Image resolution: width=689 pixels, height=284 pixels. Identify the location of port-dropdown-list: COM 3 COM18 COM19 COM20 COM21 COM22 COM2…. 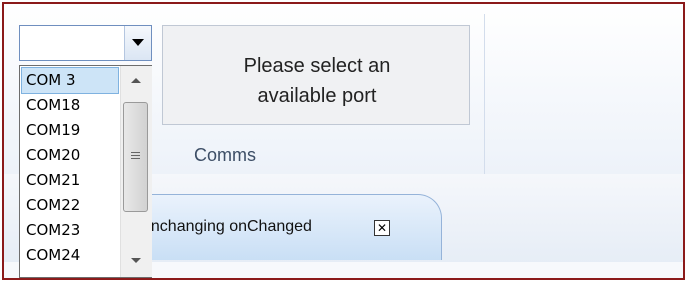
(85, 171).